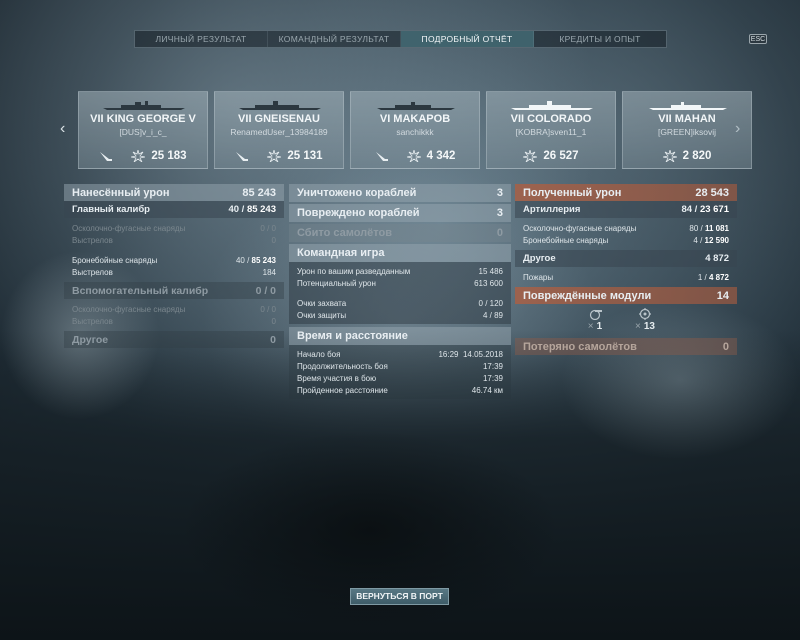 The height and width of the screenshot is (640, 800). I want to click on carousel-prev-arrow: ‹, so click(62, 129).